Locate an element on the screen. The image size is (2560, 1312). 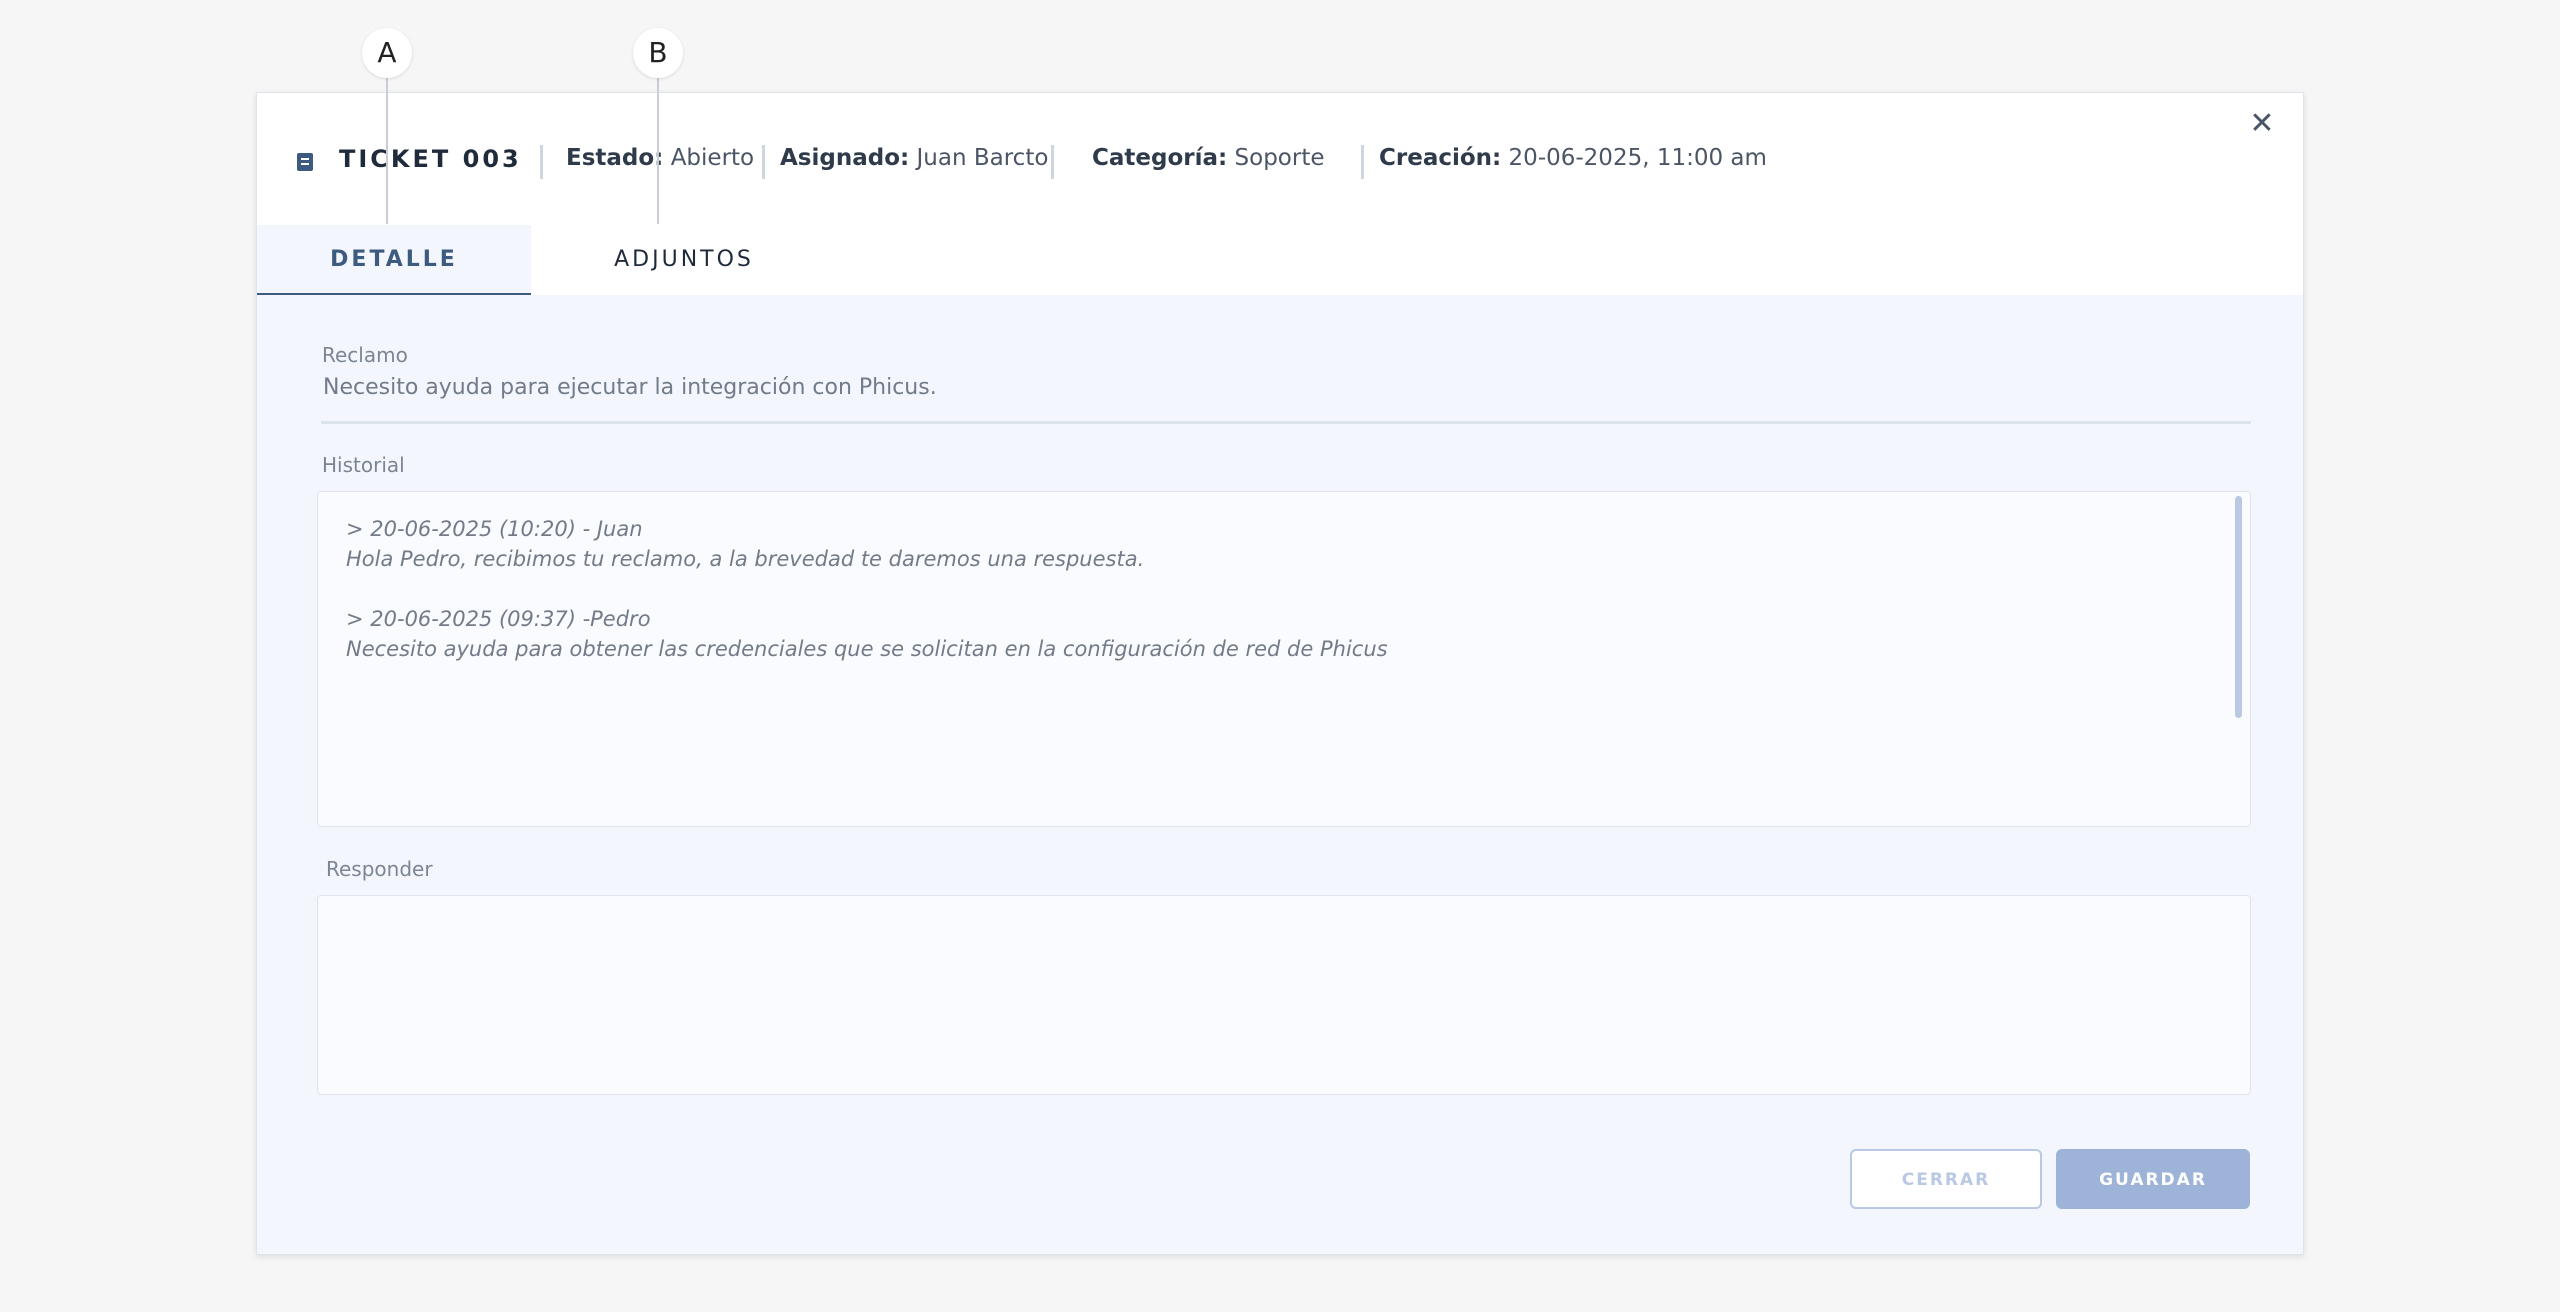
historial-label: Historial is located at coordinates (363, 465).